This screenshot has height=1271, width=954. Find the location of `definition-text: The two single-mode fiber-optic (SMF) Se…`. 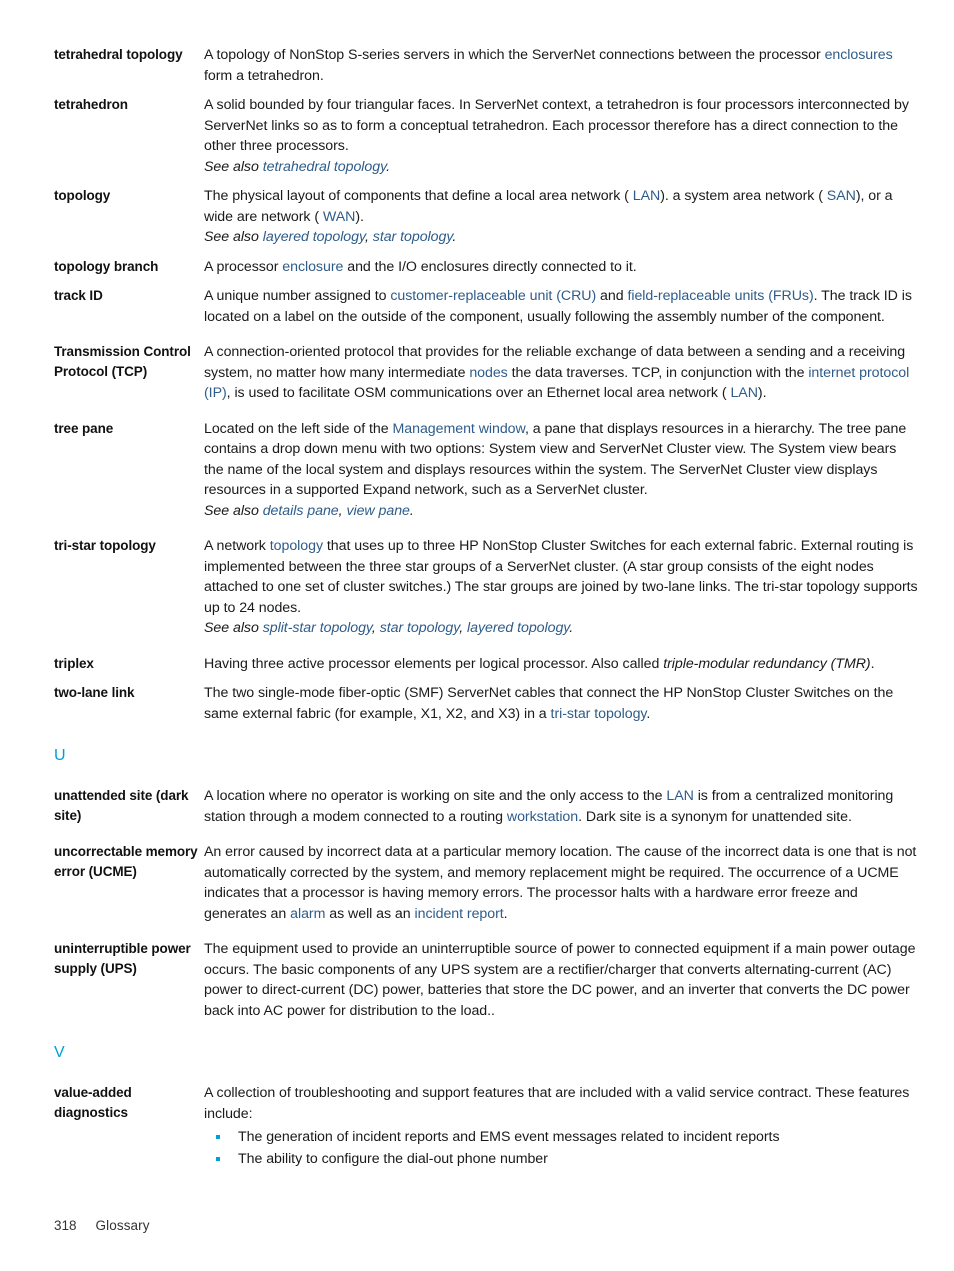

definition-text: The two single-mode fiber-optic (SMF) Se… is located at coordinates (549, 703).